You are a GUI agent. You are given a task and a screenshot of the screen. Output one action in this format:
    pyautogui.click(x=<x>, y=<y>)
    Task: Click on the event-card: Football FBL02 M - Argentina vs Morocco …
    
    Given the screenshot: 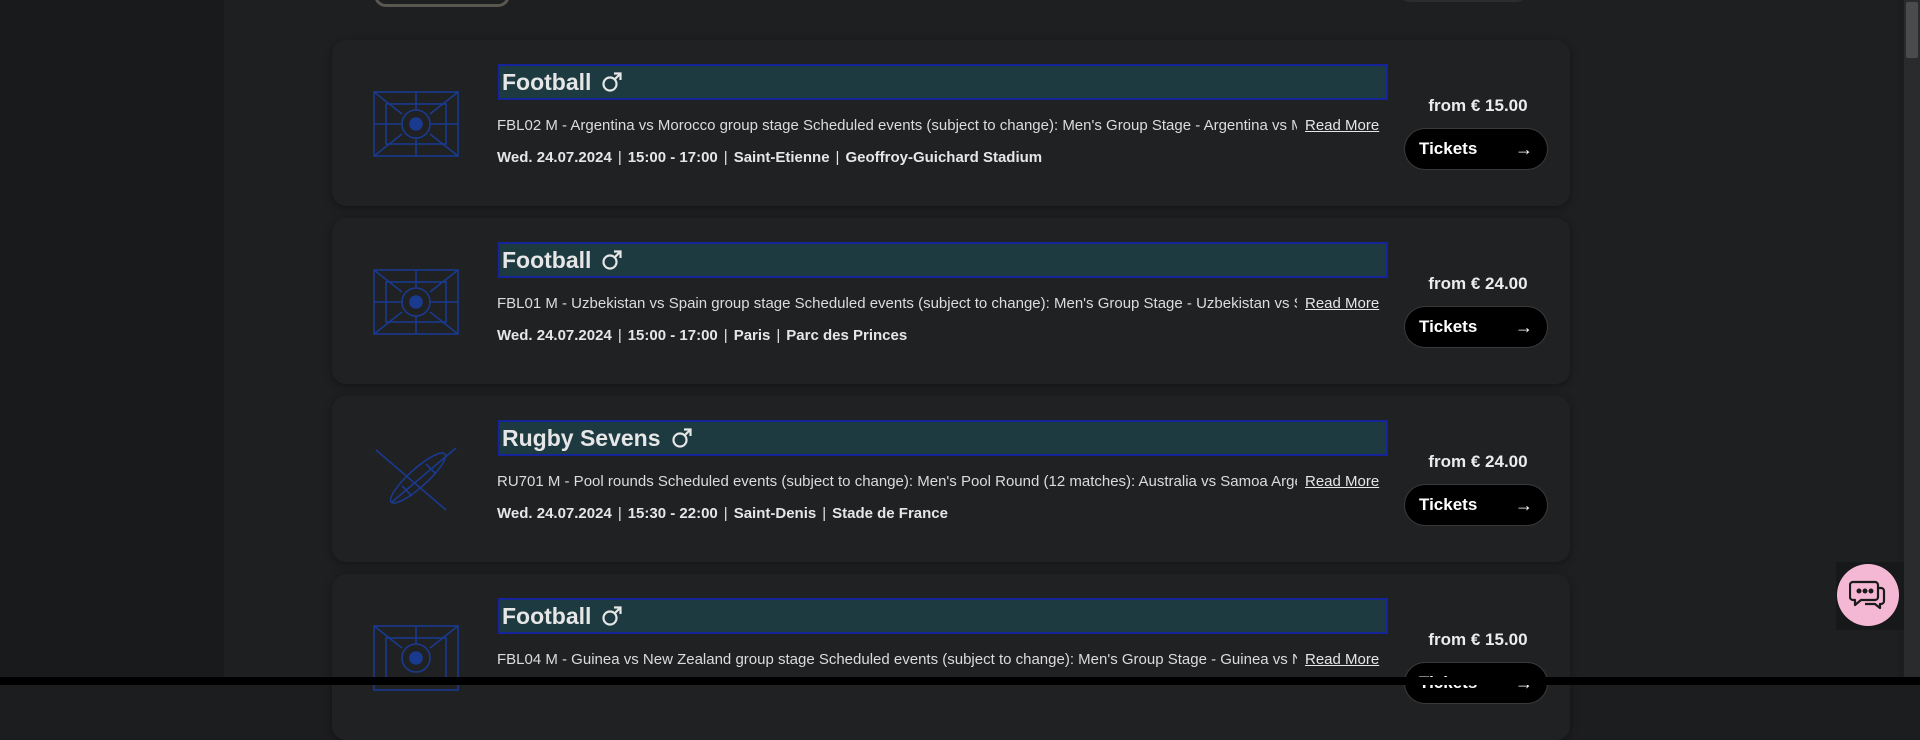 What is the action you would take?
    pyautogui.click(x=951, y=123)
    